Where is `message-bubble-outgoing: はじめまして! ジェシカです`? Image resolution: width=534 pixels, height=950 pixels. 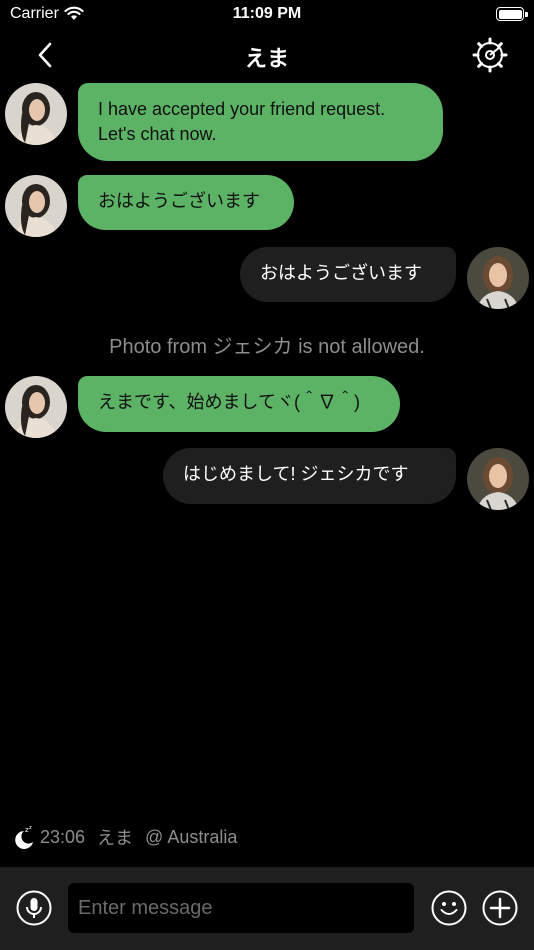 message-bubble-outgoing: はじめまして! ジェシカです is located at coordinates (309, 476).